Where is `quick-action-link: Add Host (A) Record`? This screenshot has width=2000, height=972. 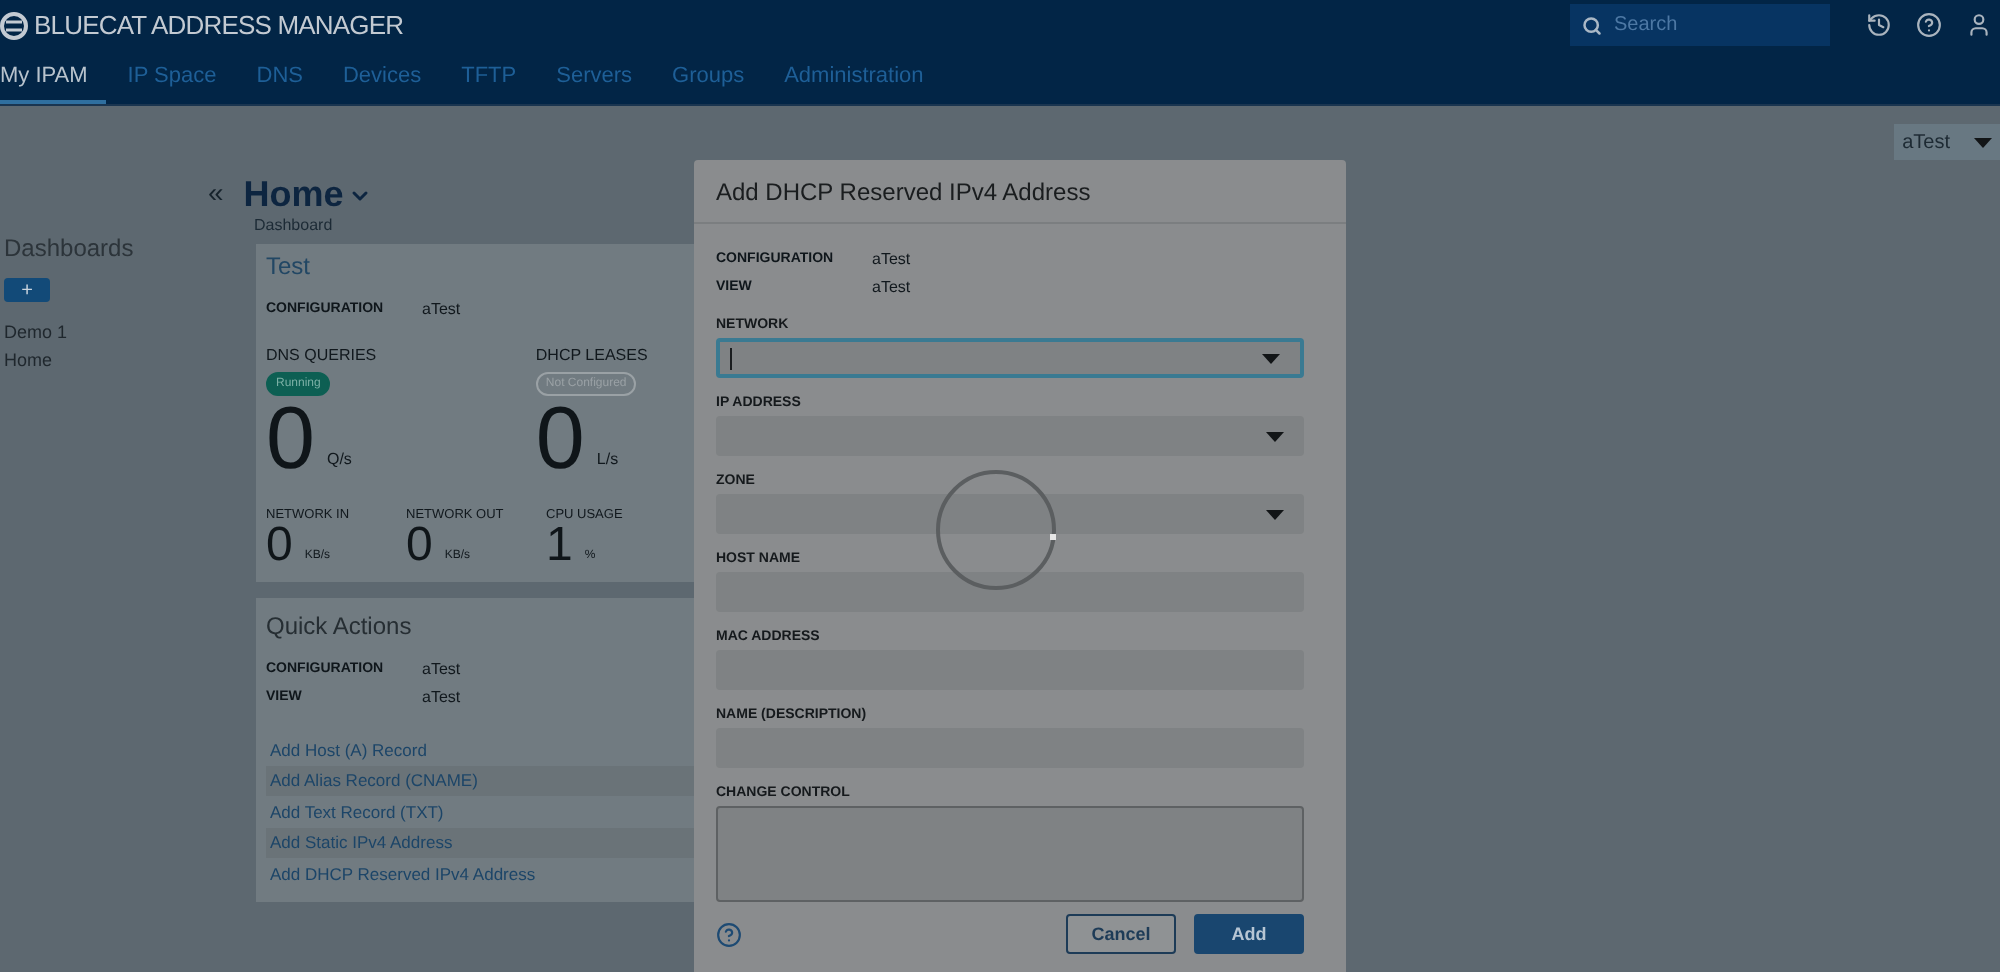 quick-action-link: Add Host (A) Record is located at coordinates (483, 749).